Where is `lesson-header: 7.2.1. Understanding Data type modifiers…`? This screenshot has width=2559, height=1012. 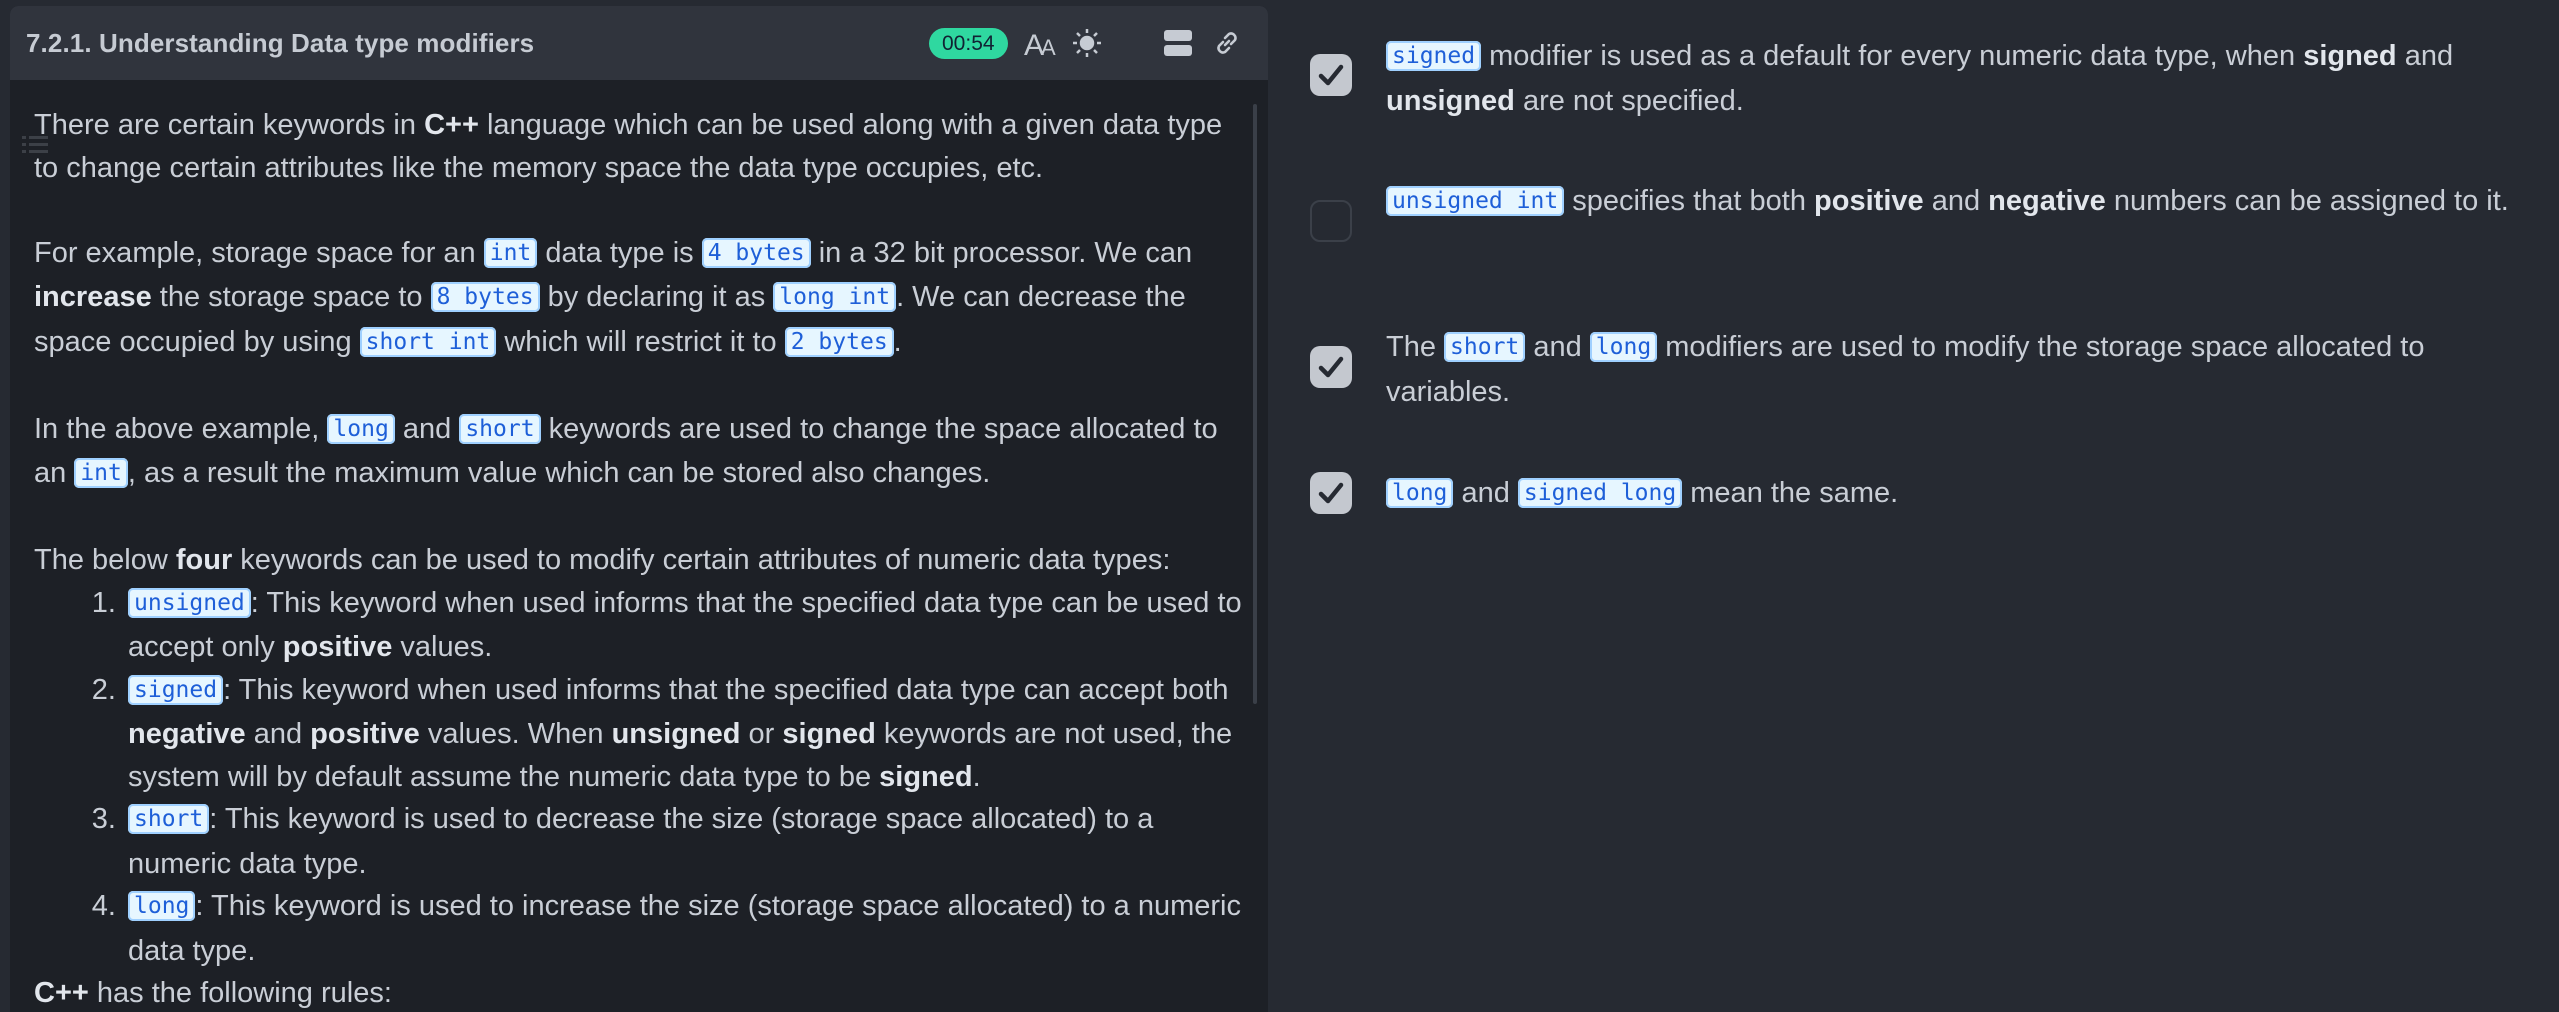
lesson-header: 7.2.1. Understanding Data type modifiers… is located at coordinates (639, 43).